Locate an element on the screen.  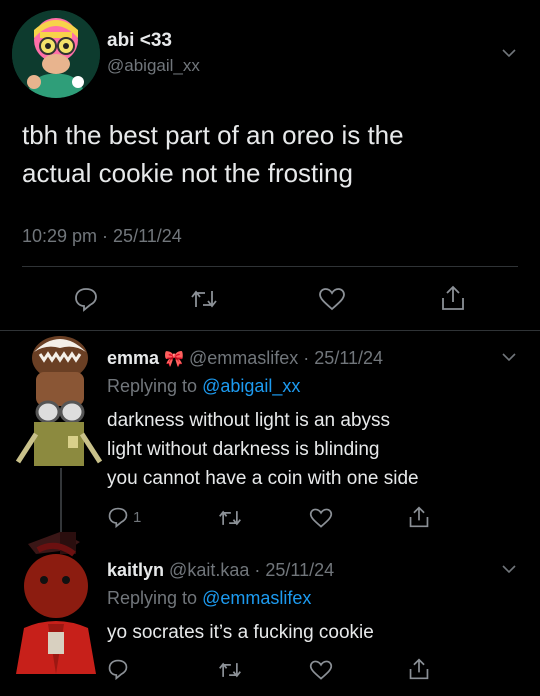
main-display-name: abi <33 is located at coordinates (139, 41).